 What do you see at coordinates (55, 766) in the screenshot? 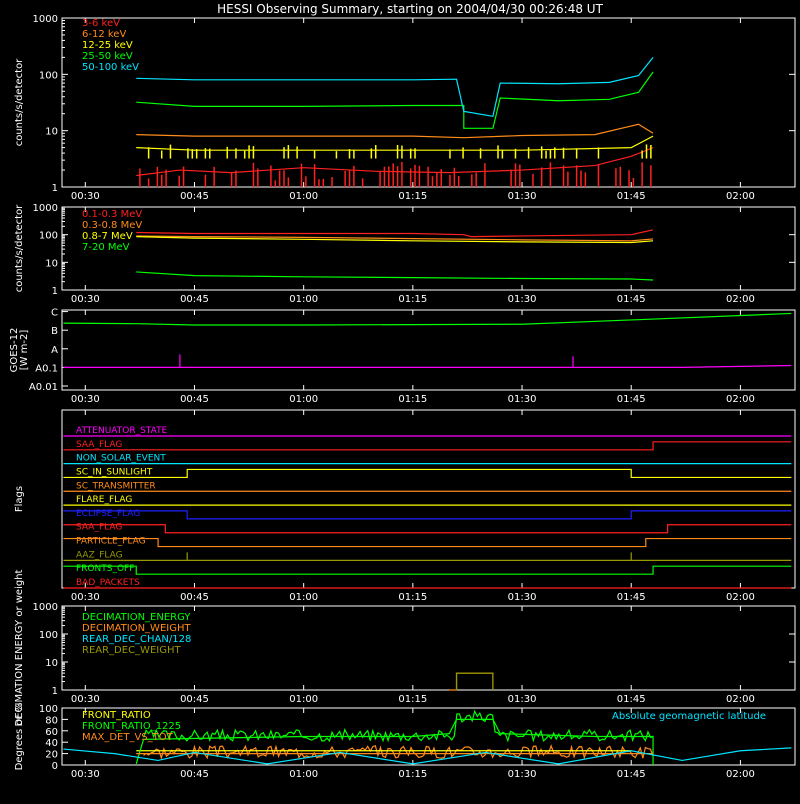
I see `y-tick-label: 0` at bounding box center [55, 766].